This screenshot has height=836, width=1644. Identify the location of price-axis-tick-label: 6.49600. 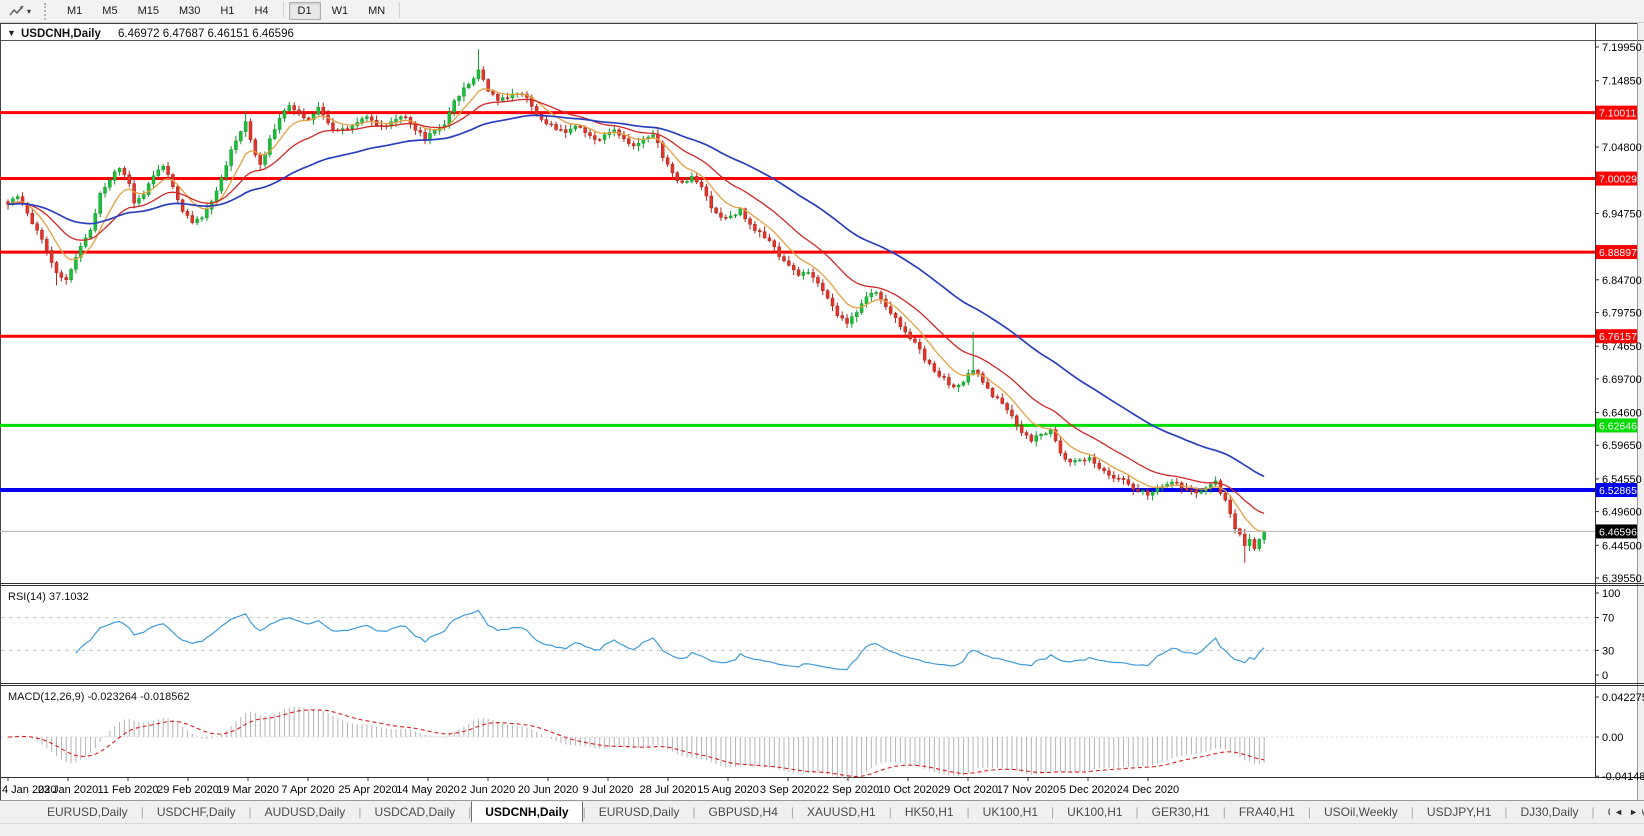
(1622, 513).